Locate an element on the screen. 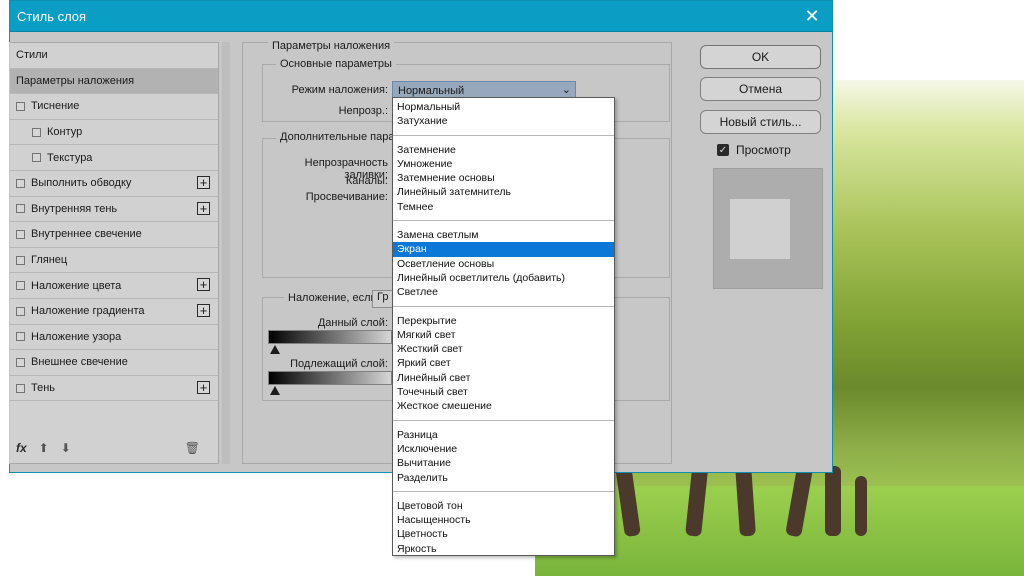 Image resolution: width=1024 pixels, height=576 pixels. dropdown-option: Жесткое смешение is located at coordinates (503, 406).